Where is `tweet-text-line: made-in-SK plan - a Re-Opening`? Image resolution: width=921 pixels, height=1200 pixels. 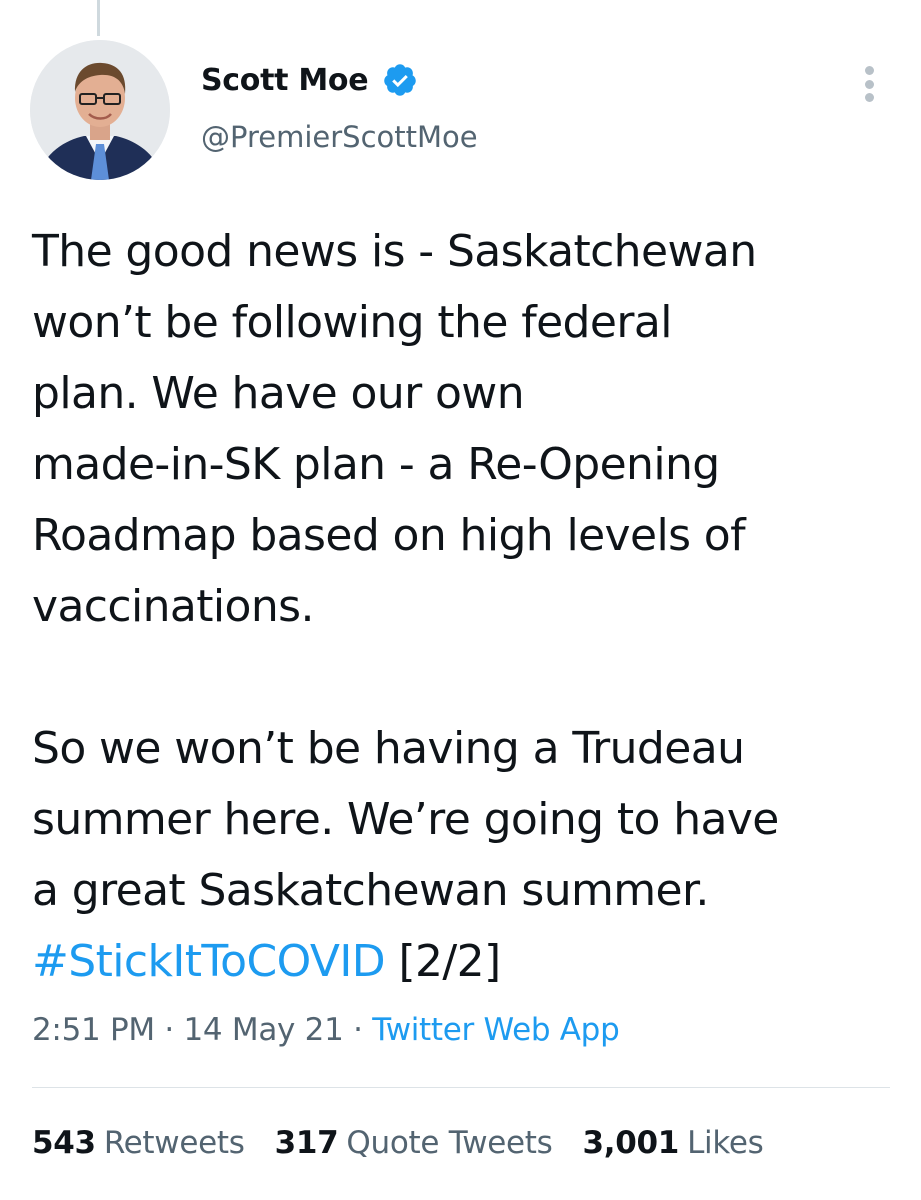
tweet-text-line: made-in-SK plan - a Re-Opening is located at coordinates (376, 464).